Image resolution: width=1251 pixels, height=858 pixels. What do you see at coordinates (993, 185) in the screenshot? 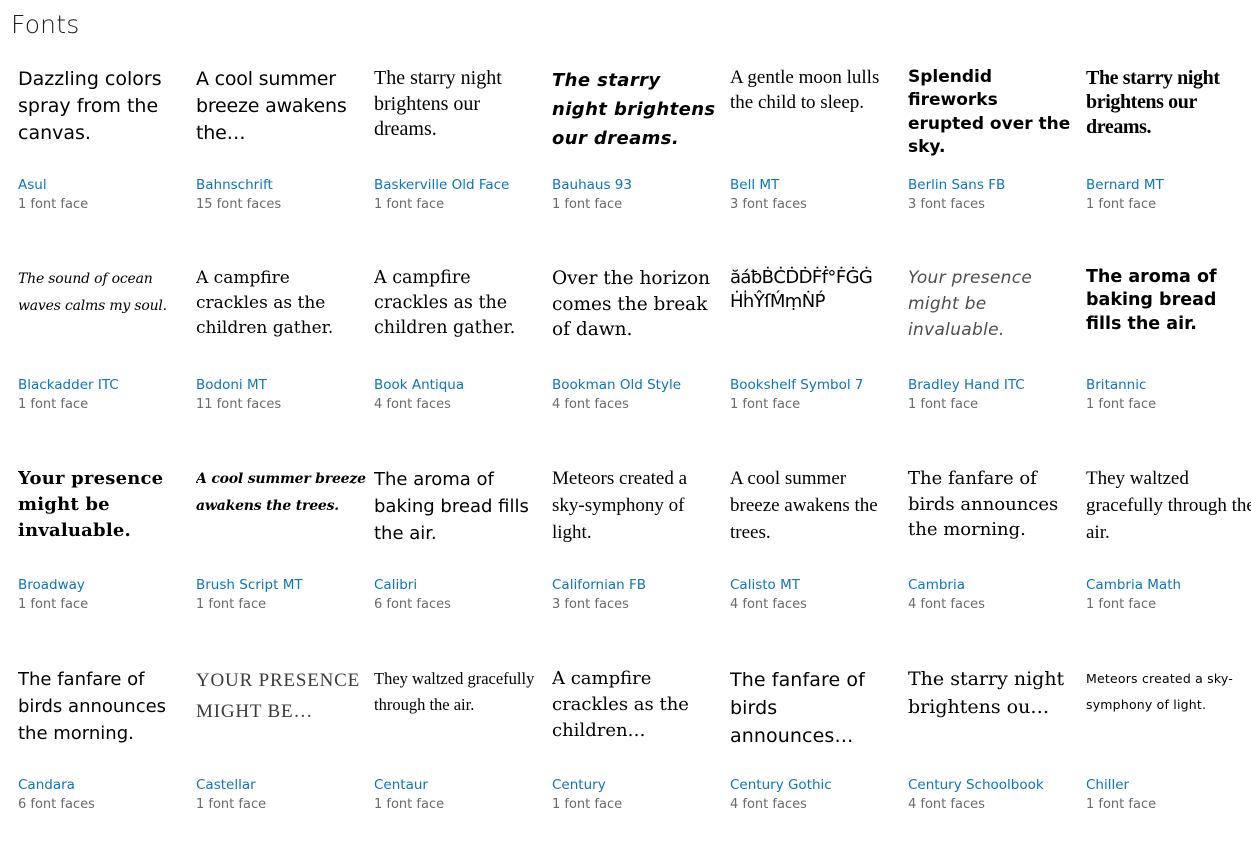
I see `font-name-link: Berlin Sans FB` at bounding box center [993, 185].